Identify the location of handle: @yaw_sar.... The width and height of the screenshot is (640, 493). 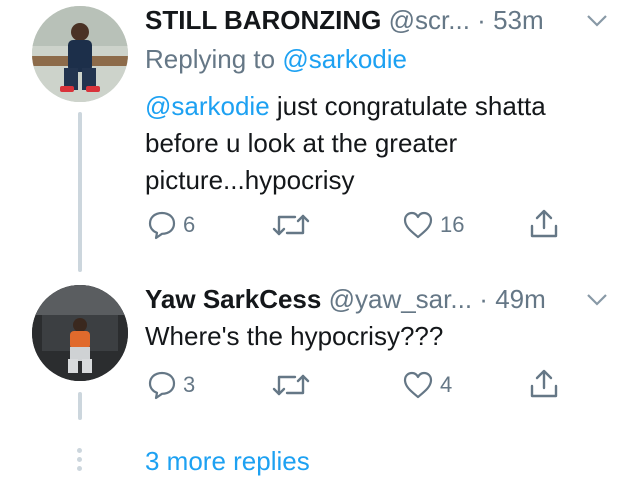
(400, 299).